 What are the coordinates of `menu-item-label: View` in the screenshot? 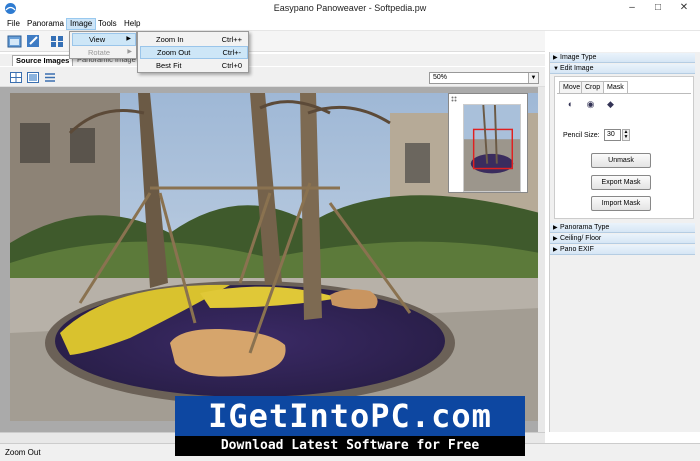 It's located at (97, 39).